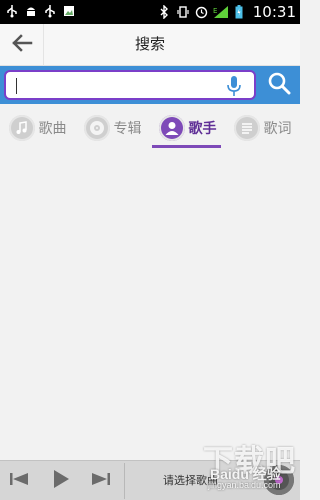 The height and width of the screenshot is (500, 320). I want to click on image-icon, so click(69, 11).